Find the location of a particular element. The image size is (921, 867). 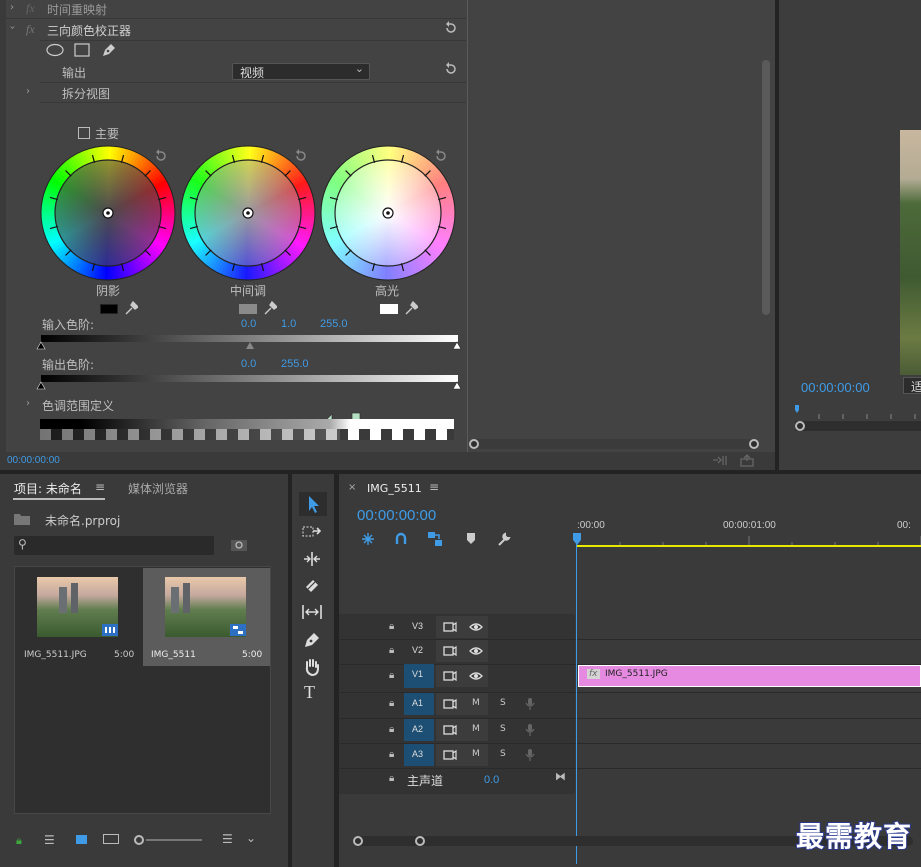

ellipse-mask-icon is located at coordinates (55, 50).